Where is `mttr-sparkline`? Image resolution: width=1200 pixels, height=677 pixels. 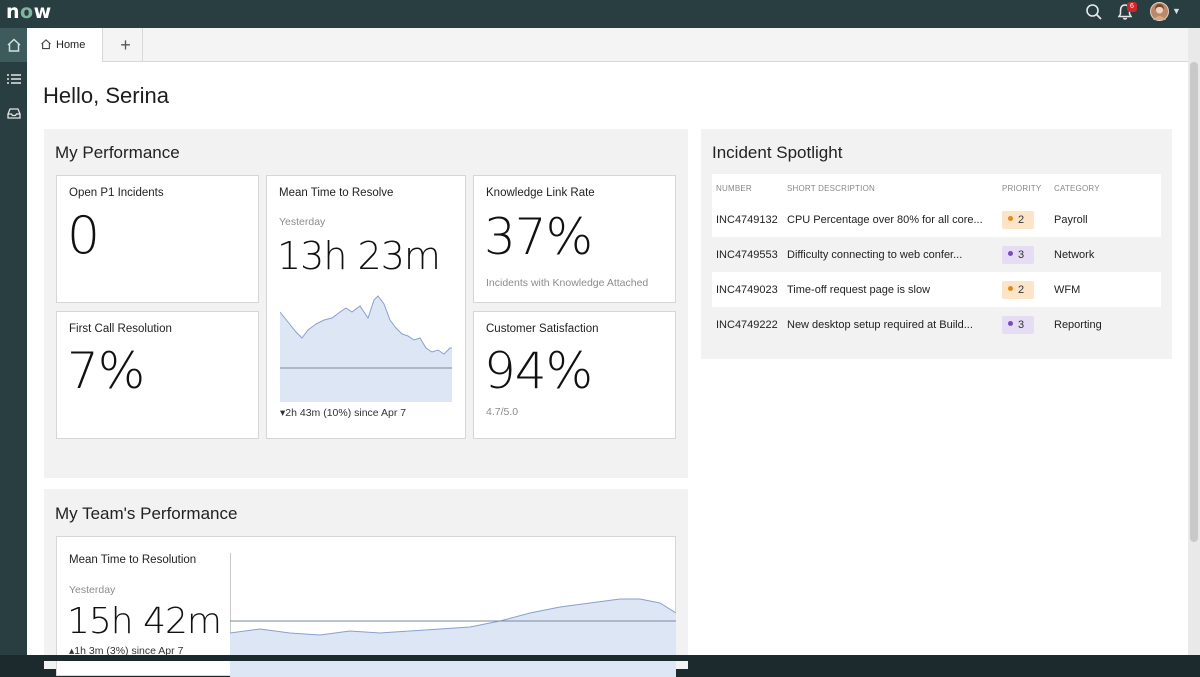 mttr-sparkline is located at coordinates (366, 348).